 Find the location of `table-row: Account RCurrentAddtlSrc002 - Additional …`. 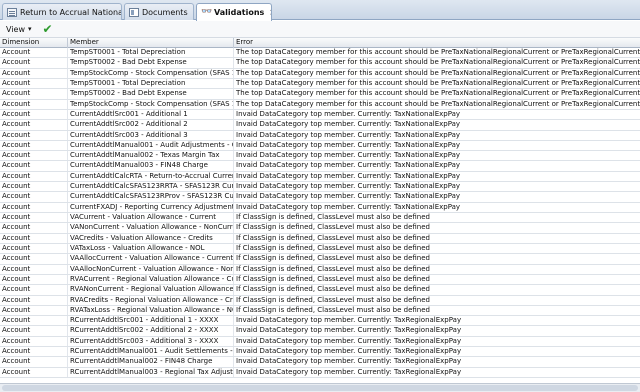

table-row: Account RCurrentAddtlSrc002 - Additional … is located at coordinates (320, 331).